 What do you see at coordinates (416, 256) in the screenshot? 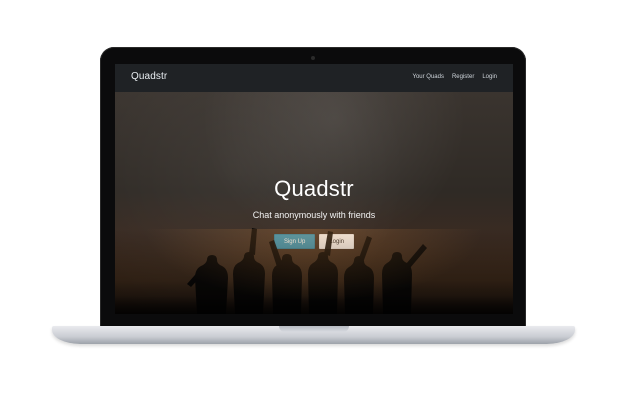
I see `silhouette-6-arm` at bounding box center [416, 256].